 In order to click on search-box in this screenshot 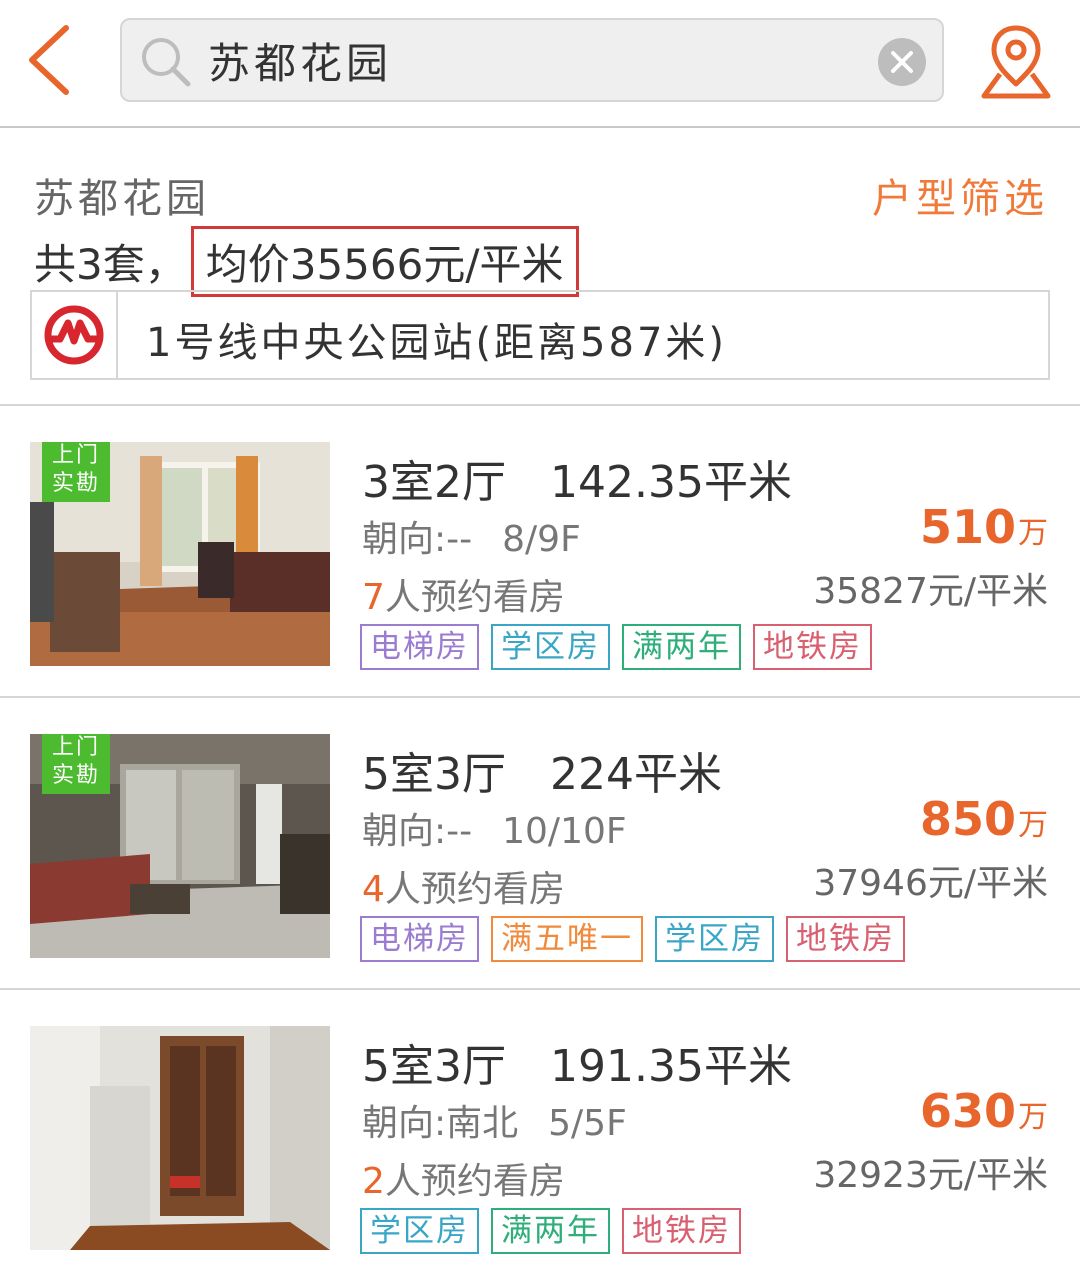, I will do `click(532, 60)`.